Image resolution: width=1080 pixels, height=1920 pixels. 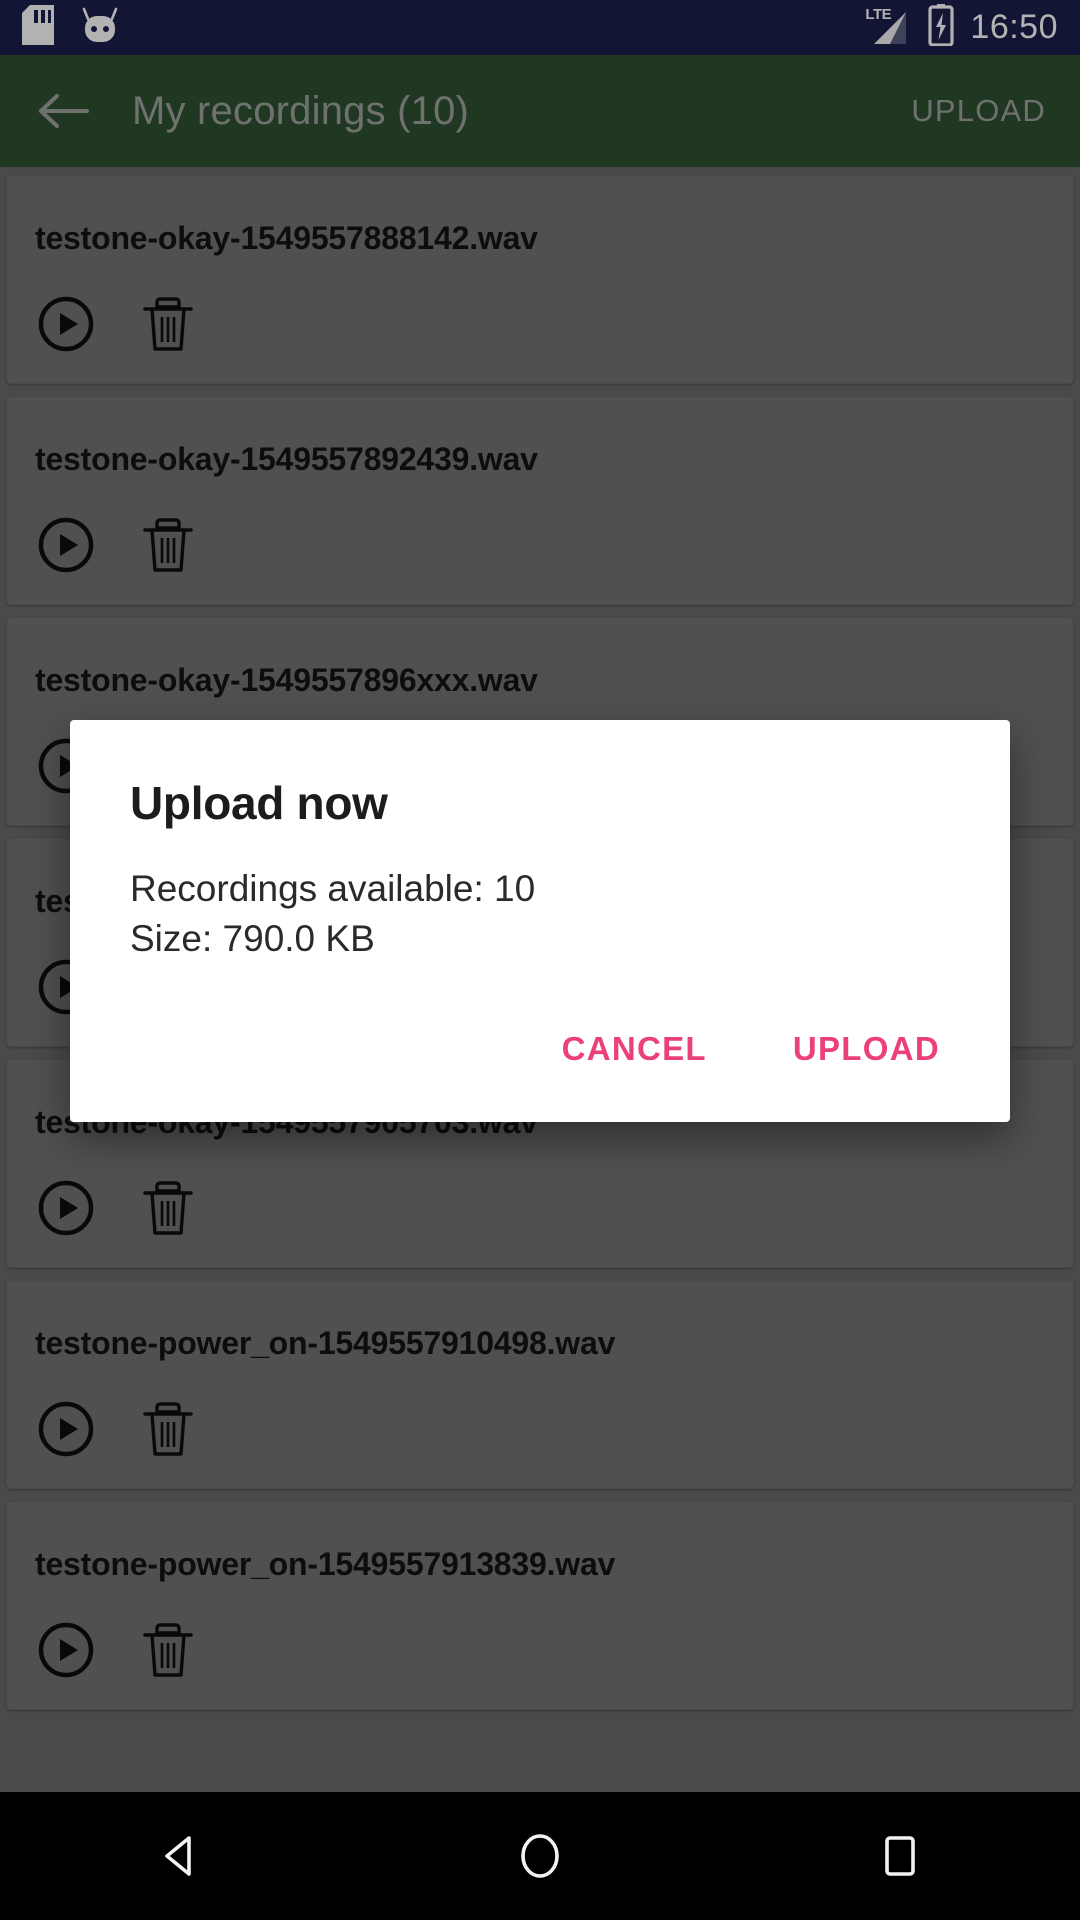 What do you see at coordinates (866, 1049) in the screenshot?
I see `upload-button: UPLOAD` at bounding box center [866, 1049].